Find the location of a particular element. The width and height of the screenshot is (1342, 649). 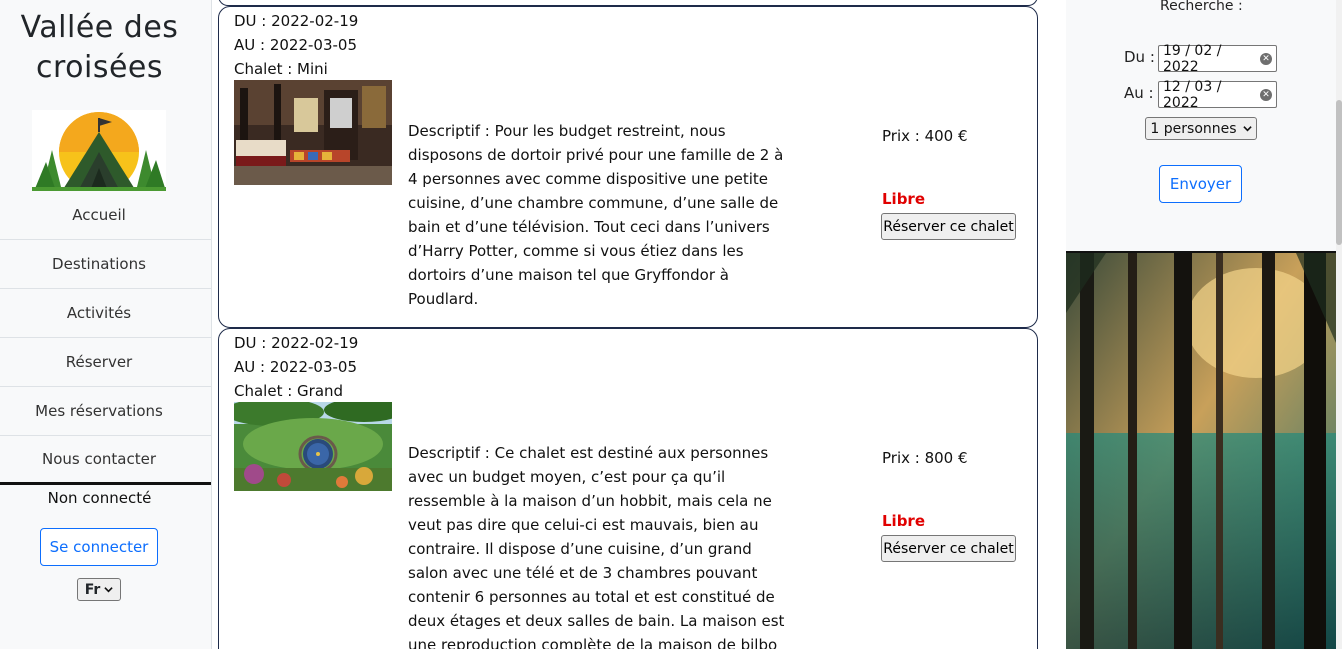

nav-item-reserver: Réserver is located at coordinates (105, 362).